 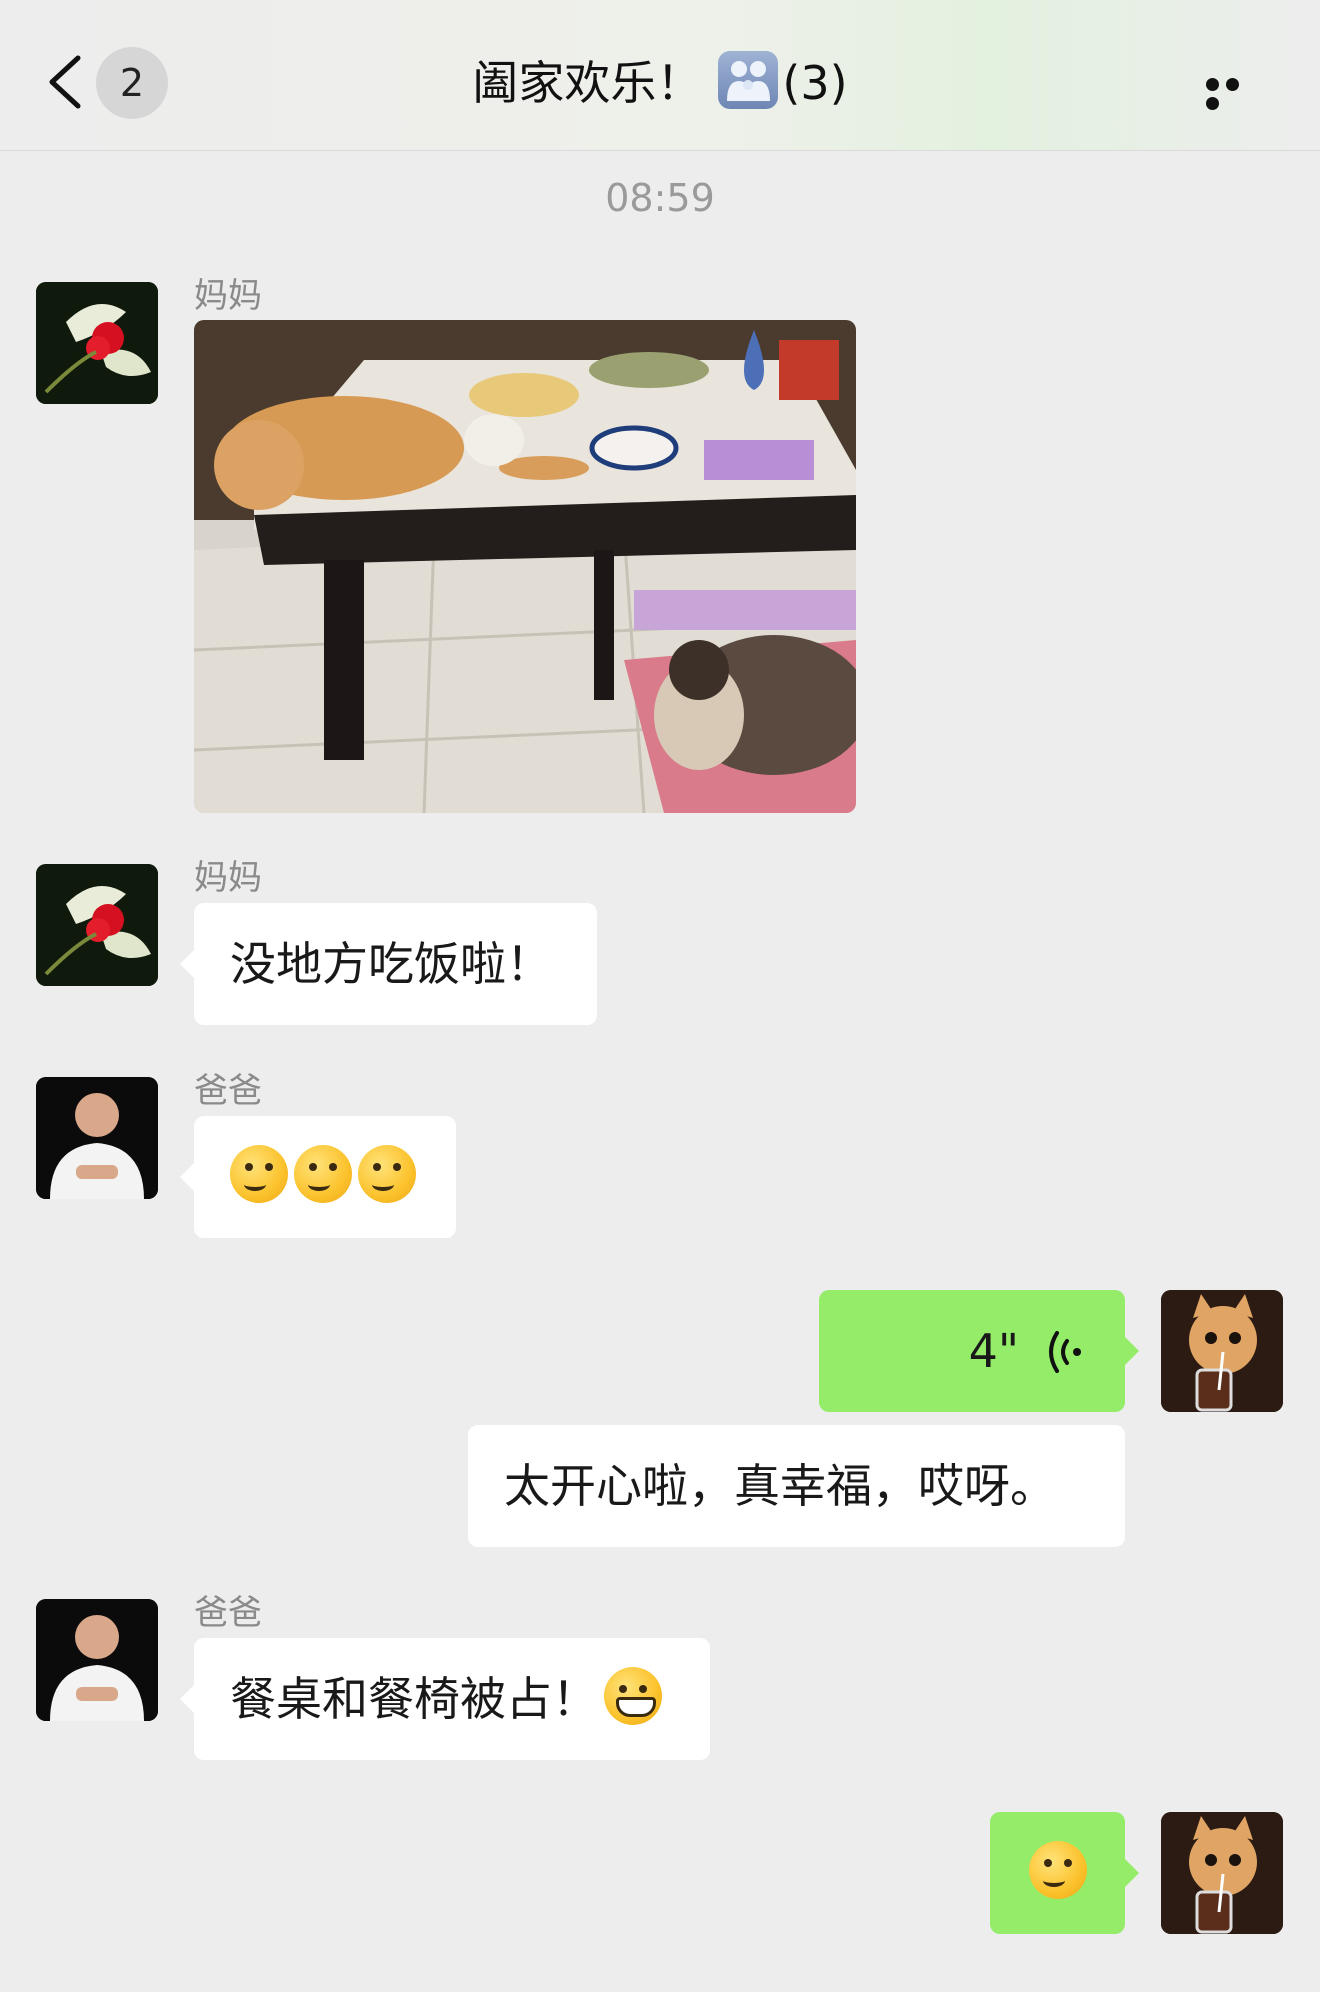 I want to click on chat-title: 阖家欢乐！ (3), so click(x=660, y=83).